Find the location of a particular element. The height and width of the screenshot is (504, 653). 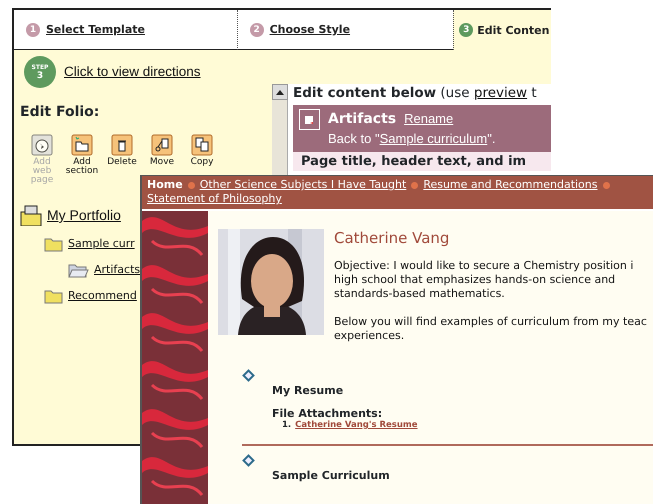

toolbar-button: Add section is located at coordinates (82, 155).